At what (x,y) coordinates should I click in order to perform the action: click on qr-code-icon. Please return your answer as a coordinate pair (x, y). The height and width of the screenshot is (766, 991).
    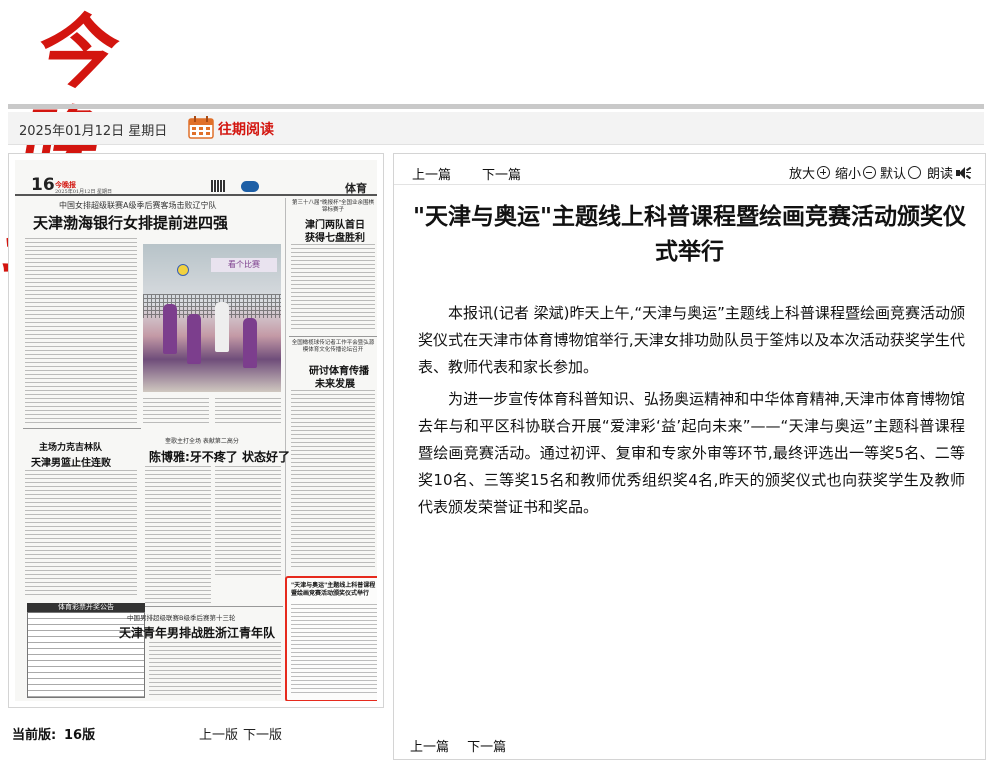
    Looking at the image, I should click on (218, 186).